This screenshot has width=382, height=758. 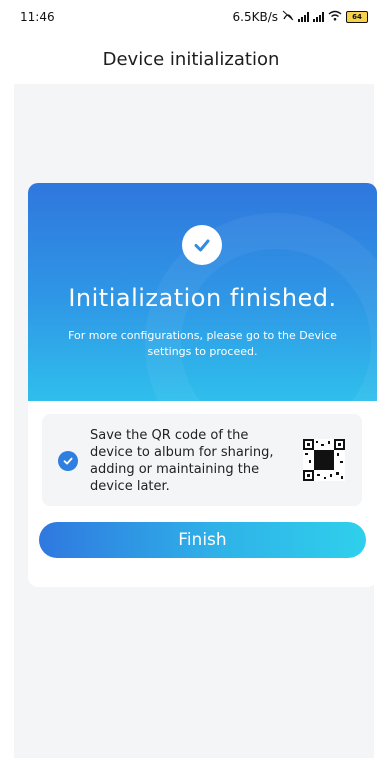 What do you see at coordinates (255, 17) in the screenshot?
I see `network-speed: 6.5KB/s` at bounding box center [255, 17].